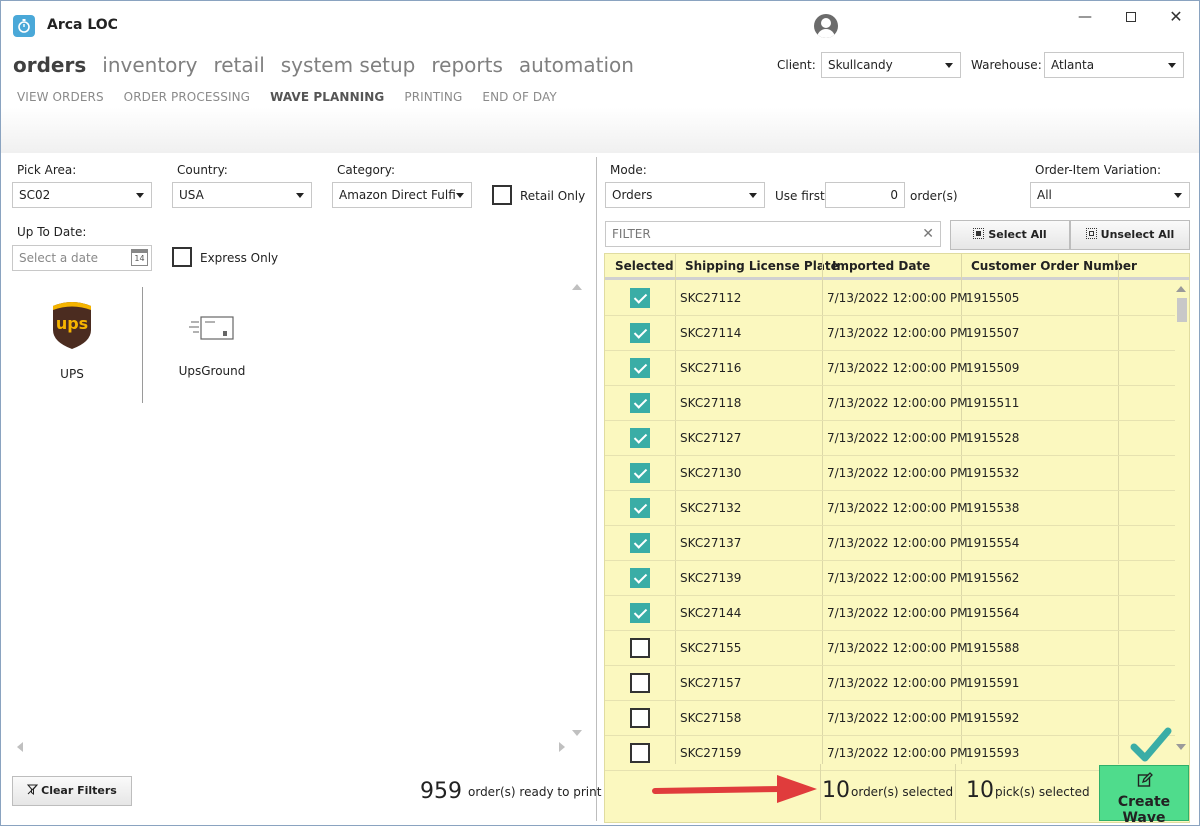  What do you see at coordinates (881, 266) in the screenshot?
I see `col-imported-date: Imported Date` at bounding box center [881, 266].